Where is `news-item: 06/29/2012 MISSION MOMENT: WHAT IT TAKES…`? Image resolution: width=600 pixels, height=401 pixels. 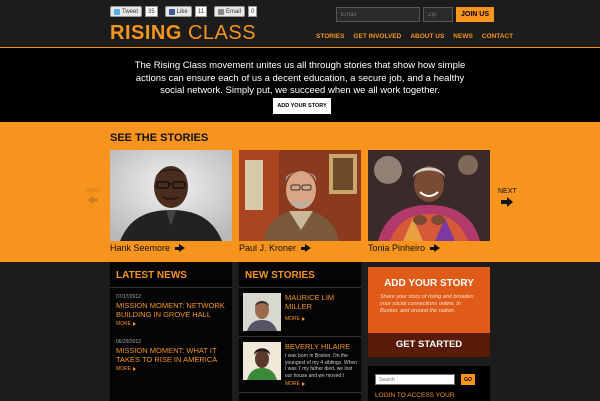
news-item: 06/29/2012 MISSION MOMENT: WHAT IT TAKES… is located at coordinates (171, 355).